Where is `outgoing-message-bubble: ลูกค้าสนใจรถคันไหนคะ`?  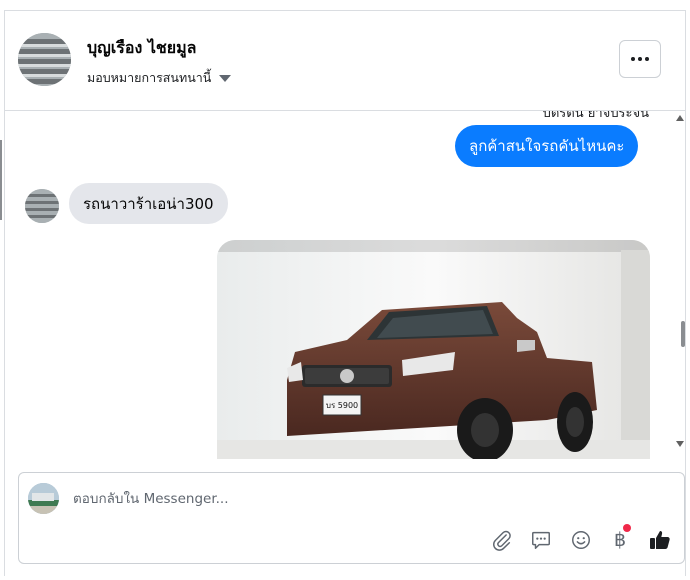
outgoing-message-bubble: ลูกค้าสนใจรถคันไหนคะ is located at coordinates (547, 146).